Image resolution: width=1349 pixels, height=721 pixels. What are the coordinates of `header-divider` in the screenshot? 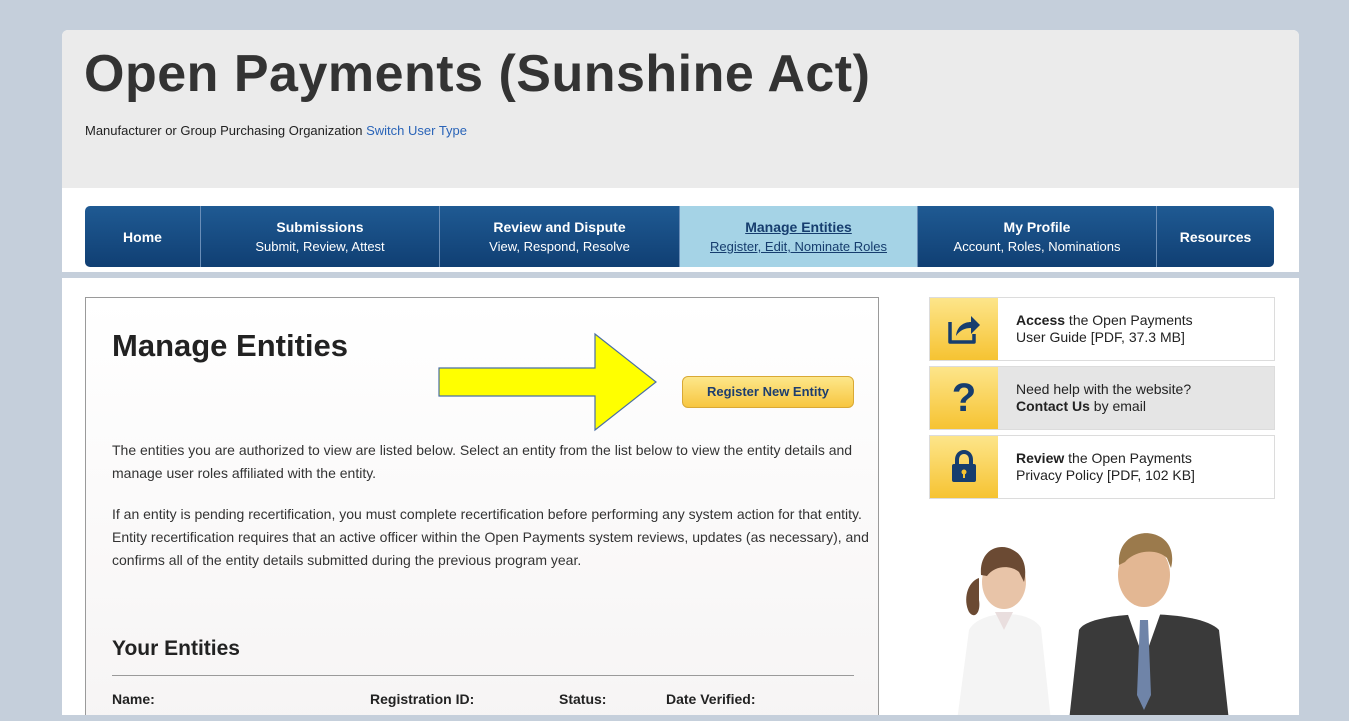 It's located at (680, 275).